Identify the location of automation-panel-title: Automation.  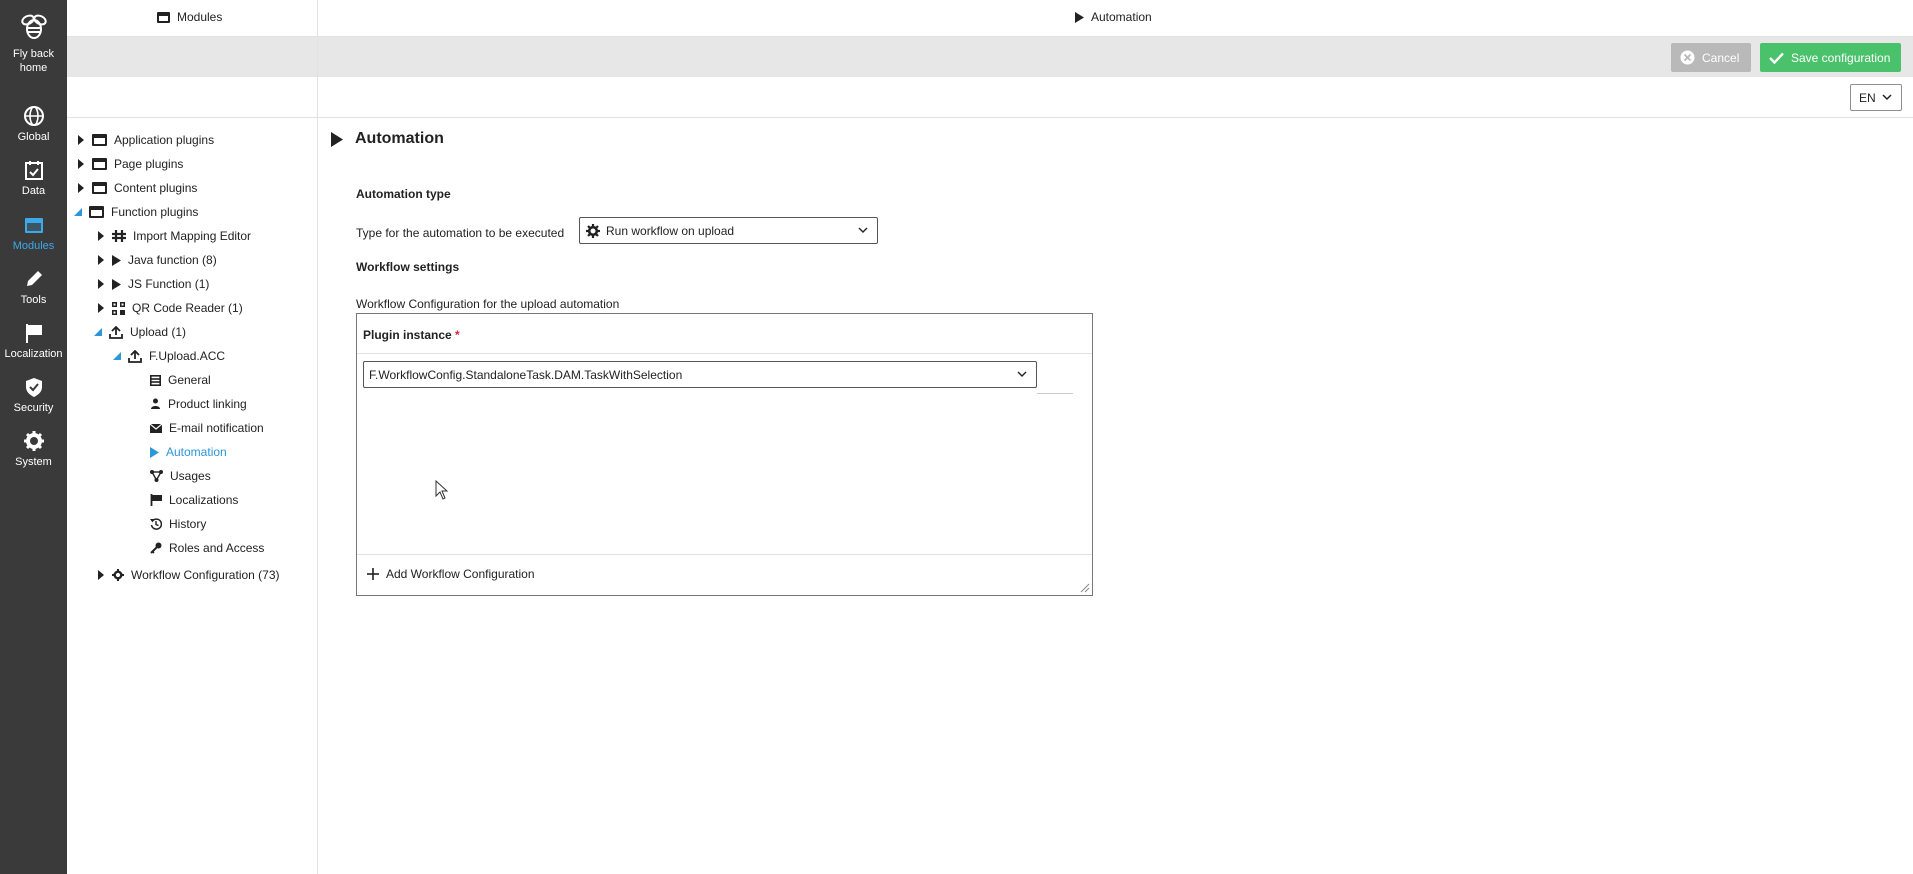
(1113, 17).